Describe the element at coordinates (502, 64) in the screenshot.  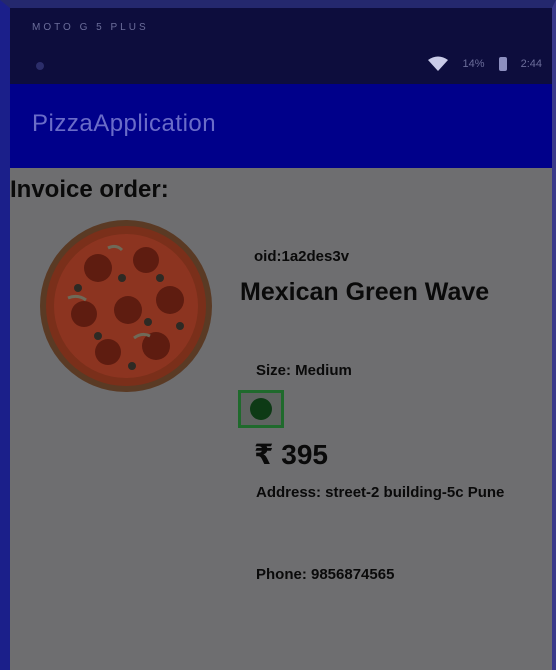
I see `battery-icon` at that location.